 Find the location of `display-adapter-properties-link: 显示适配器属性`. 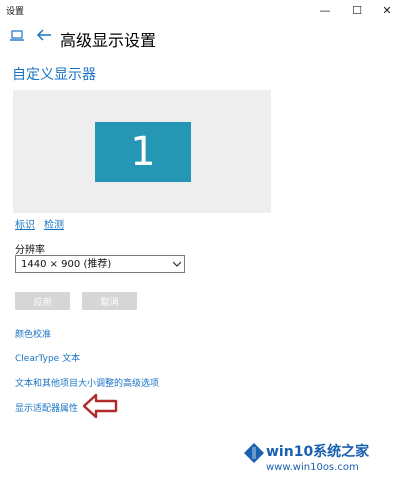

display-adapter-properties-link: 显示适配器属性 is located at coordinates (46, 407).